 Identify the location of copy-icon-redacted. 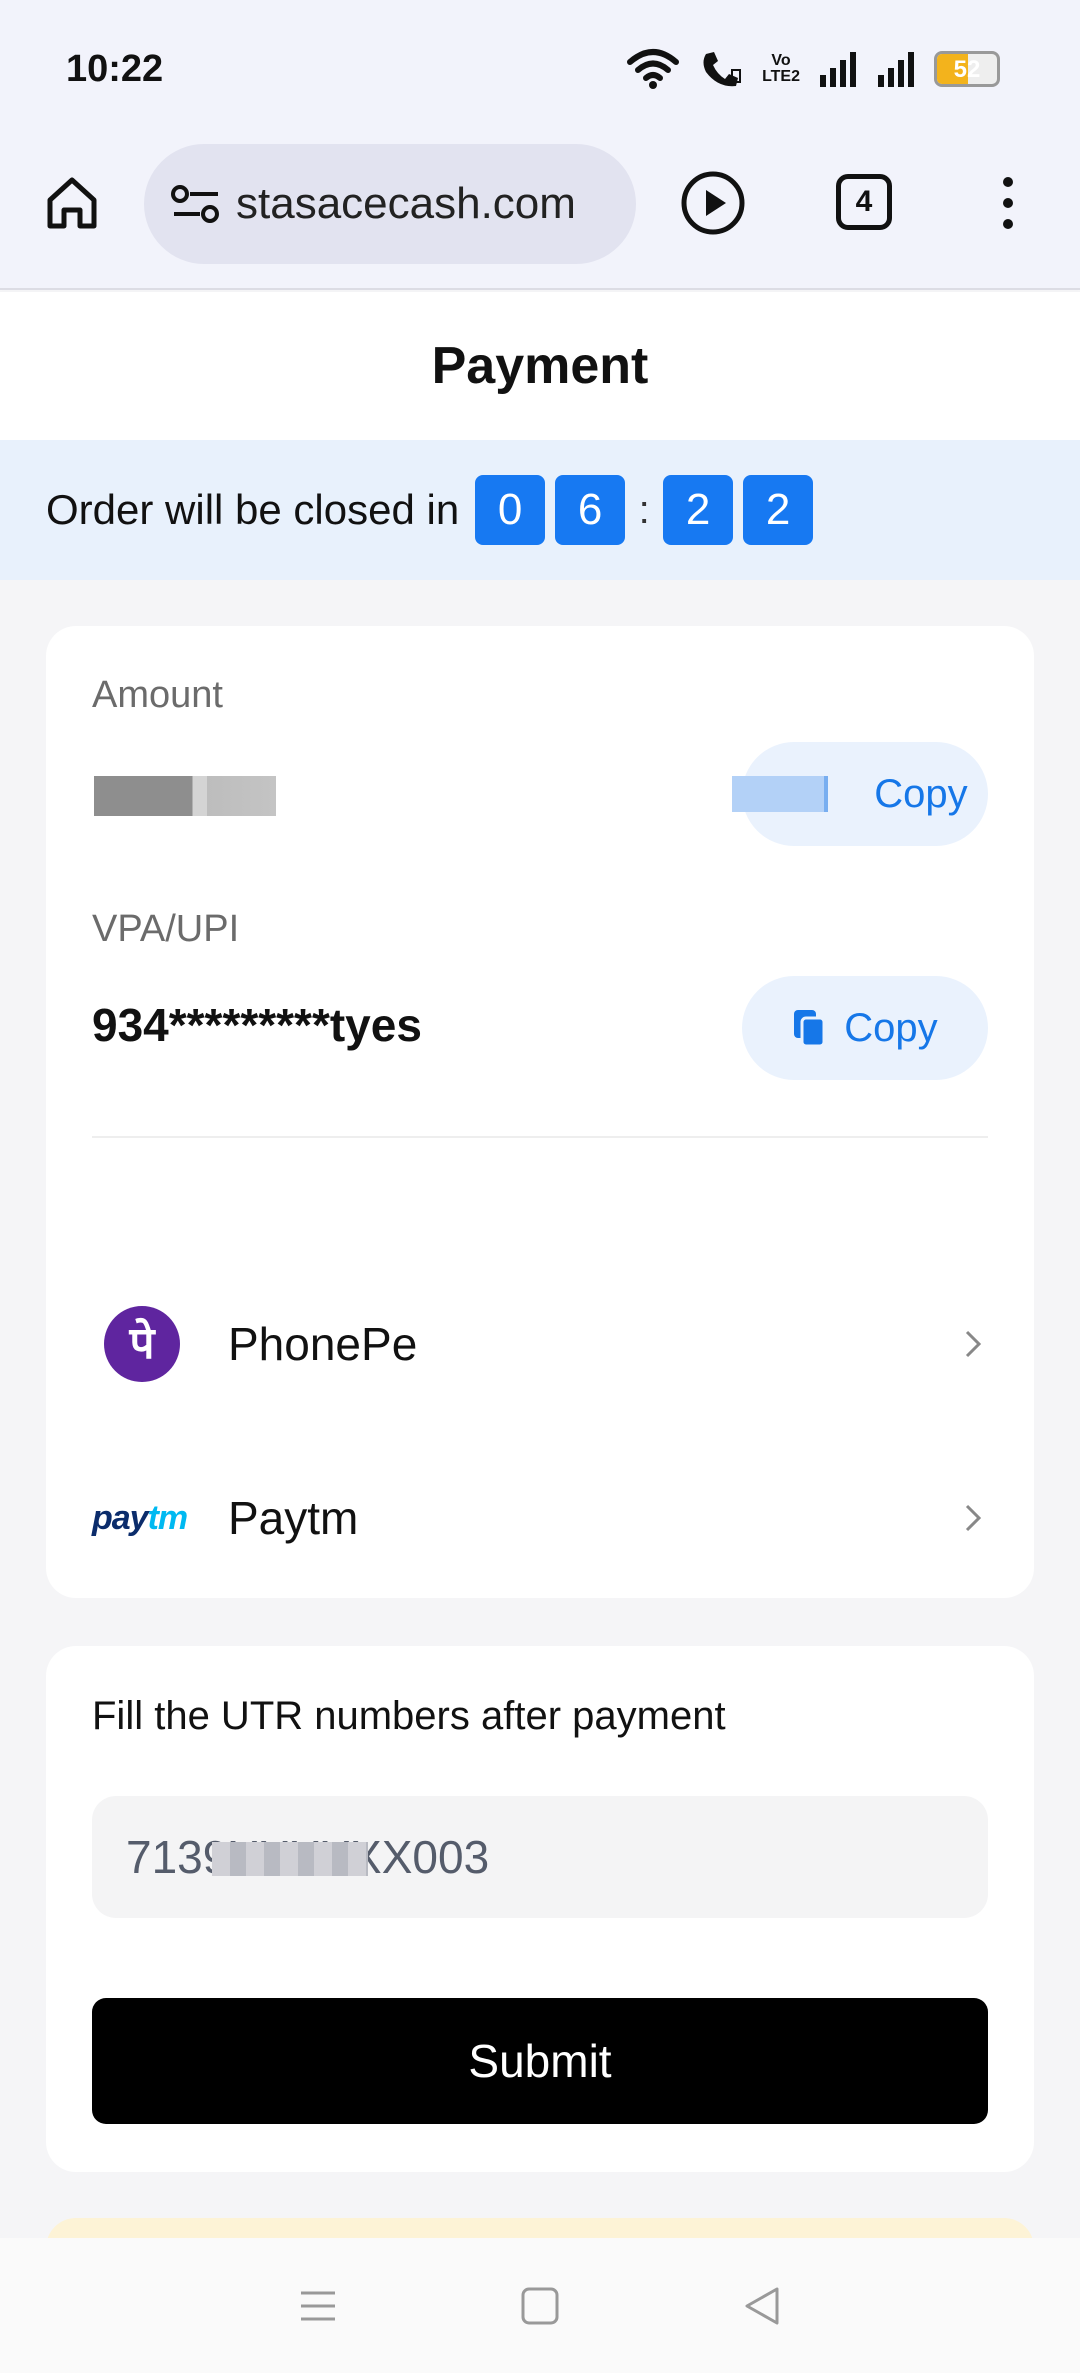
(780, 794).